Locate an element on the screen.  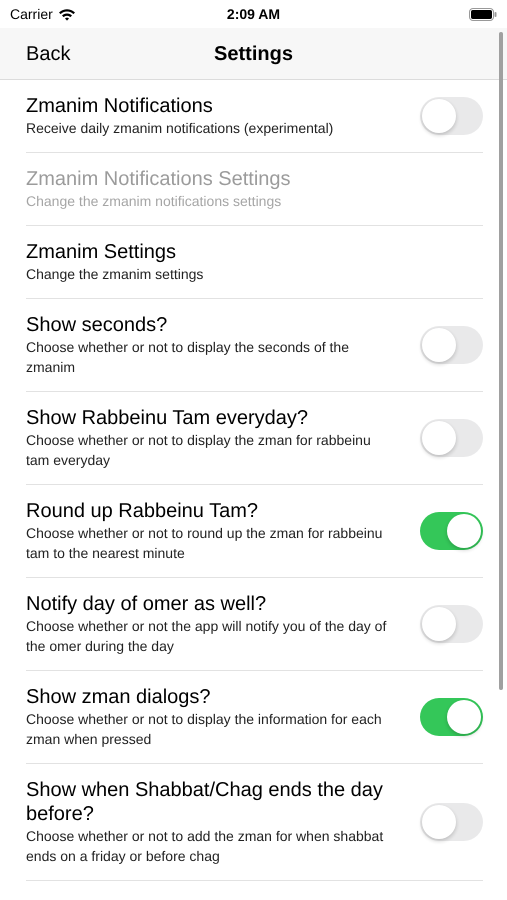
setting-title: Zmanim Settings is located at coordinates (102, 252).